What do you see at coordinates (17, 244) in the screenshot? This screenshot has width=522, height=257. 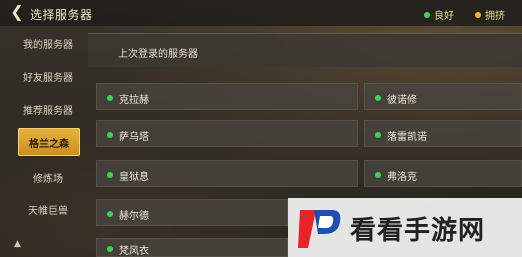 I see `triangle-icon: ▲` at bounding box center [17, 244].